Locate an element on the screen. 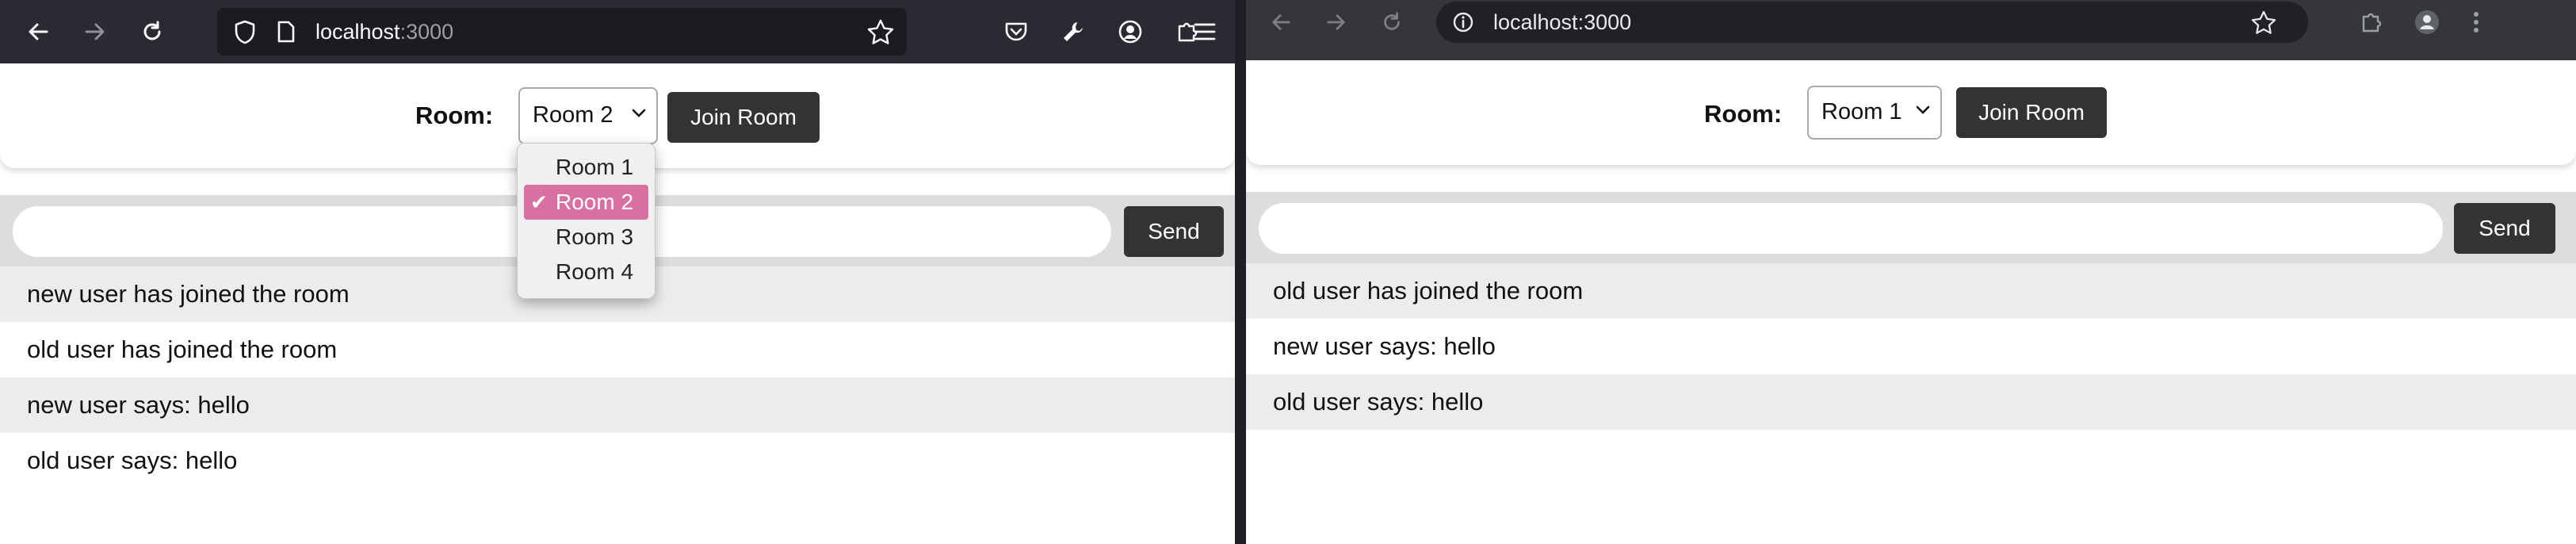 Image resolution: width=2576 pixels, height=544 pixels. pocket-icon is located at coordinates (1016, 31).